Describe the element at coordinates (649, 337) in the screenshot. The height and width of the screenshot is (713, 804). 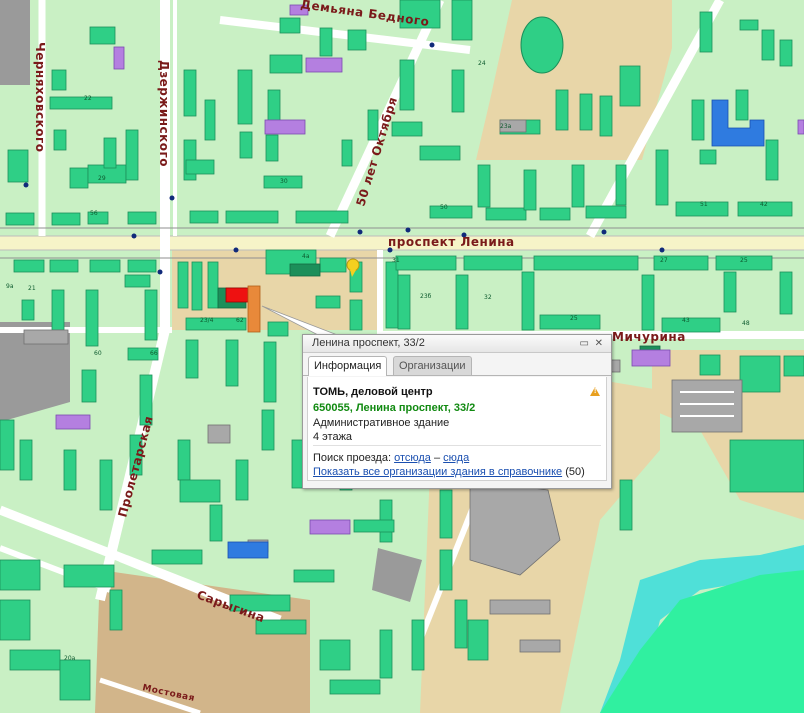
I see `street-michurina: Мичурина` at that location.